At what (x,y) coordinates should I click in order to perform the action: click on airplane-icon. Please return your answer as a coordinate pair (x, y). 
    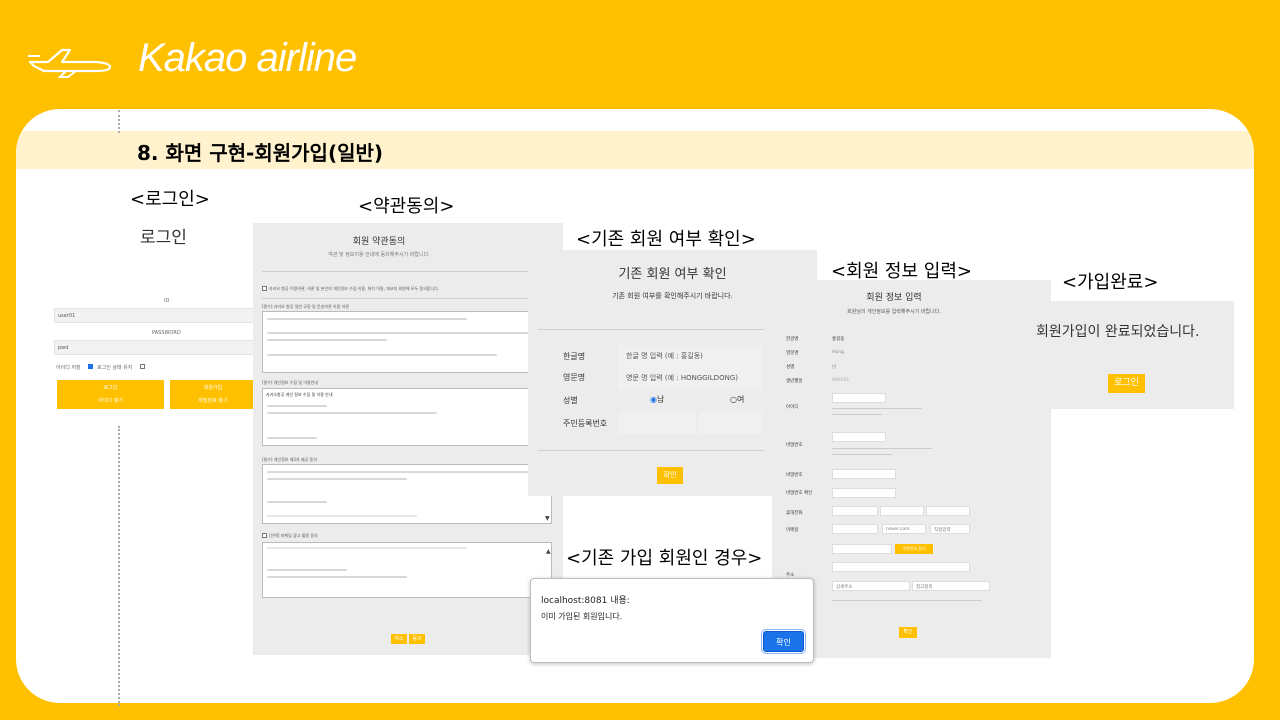
    Looking at the image, I should click on (70, 63).